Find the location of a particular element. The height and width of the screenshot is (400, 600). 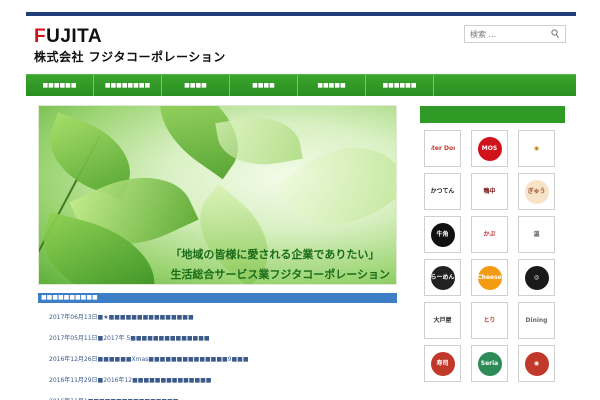

brand-logo-image: Dining is located at coordinates (536, 320).